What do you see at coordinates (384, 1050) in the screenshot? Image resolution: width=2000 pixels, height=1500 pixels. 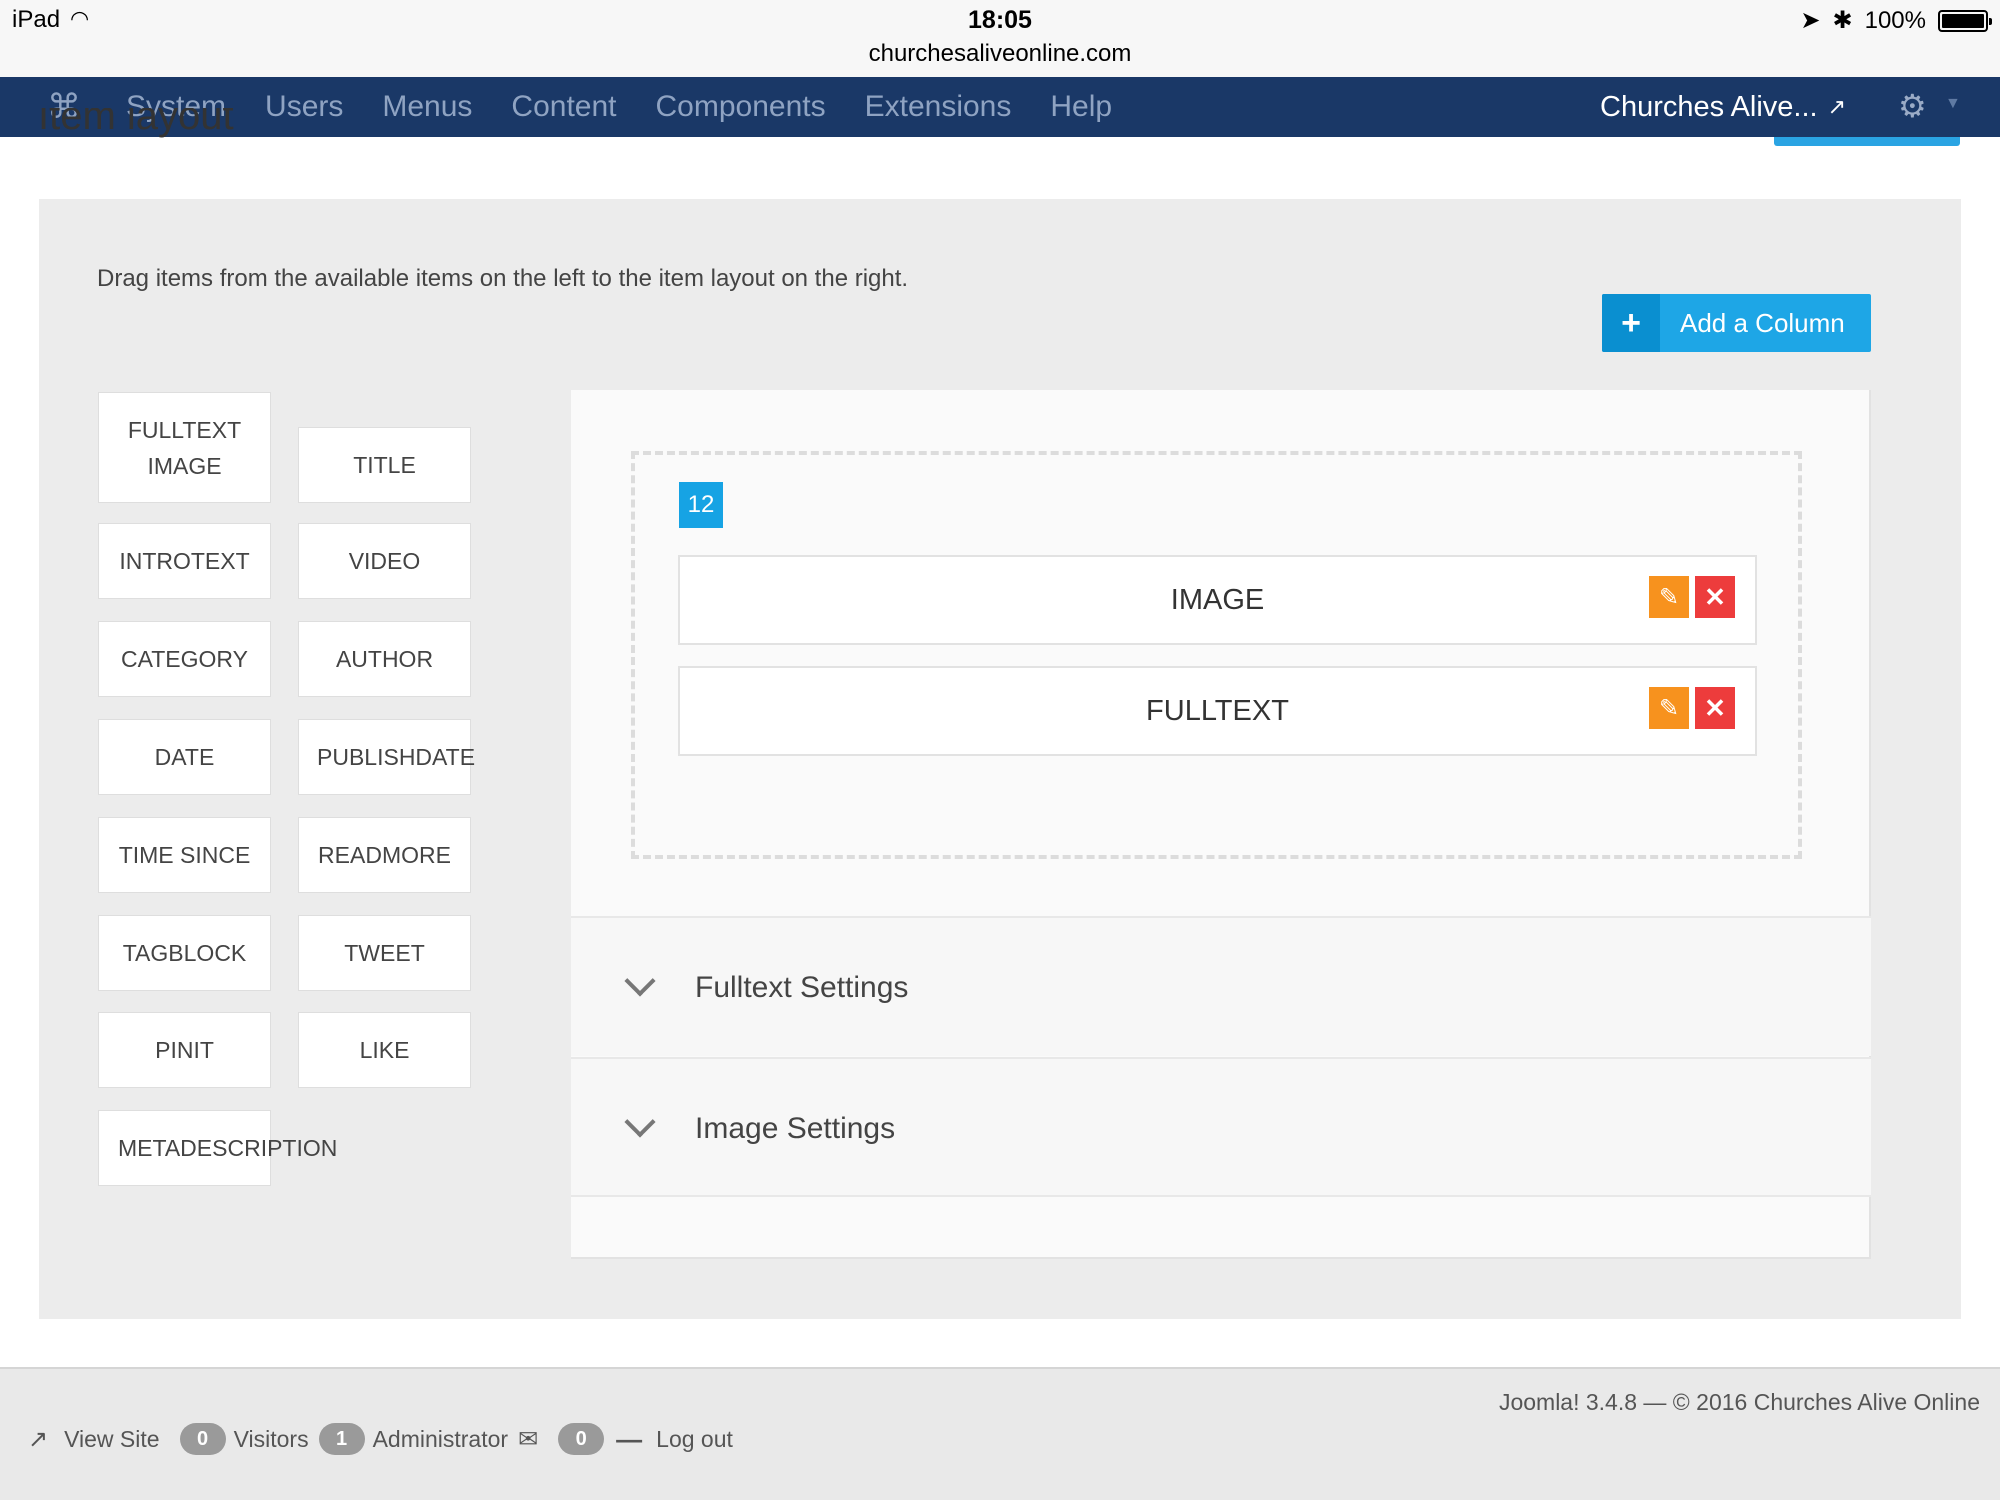 I see `available-item: LIKE` at bounding box center [384, 1050].